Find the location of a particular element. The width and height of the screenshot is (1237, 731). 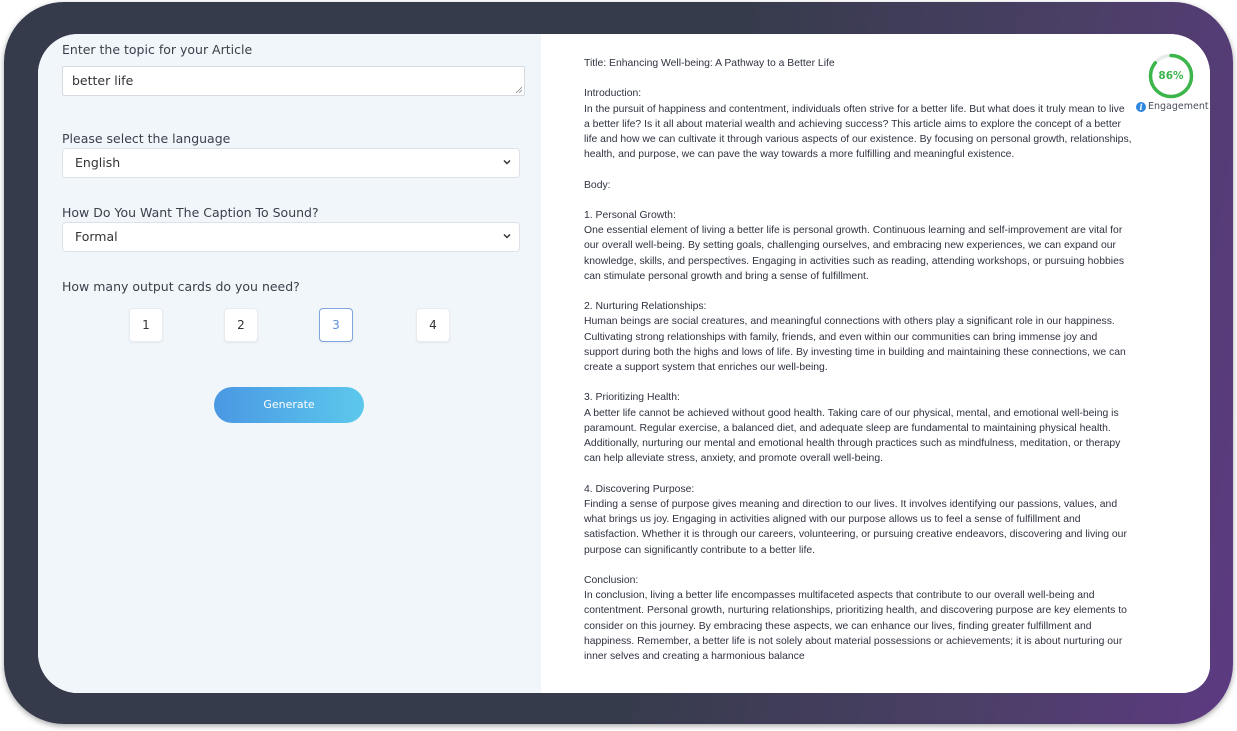

tone-select-value: Formal is located at coordinates (96, 236).